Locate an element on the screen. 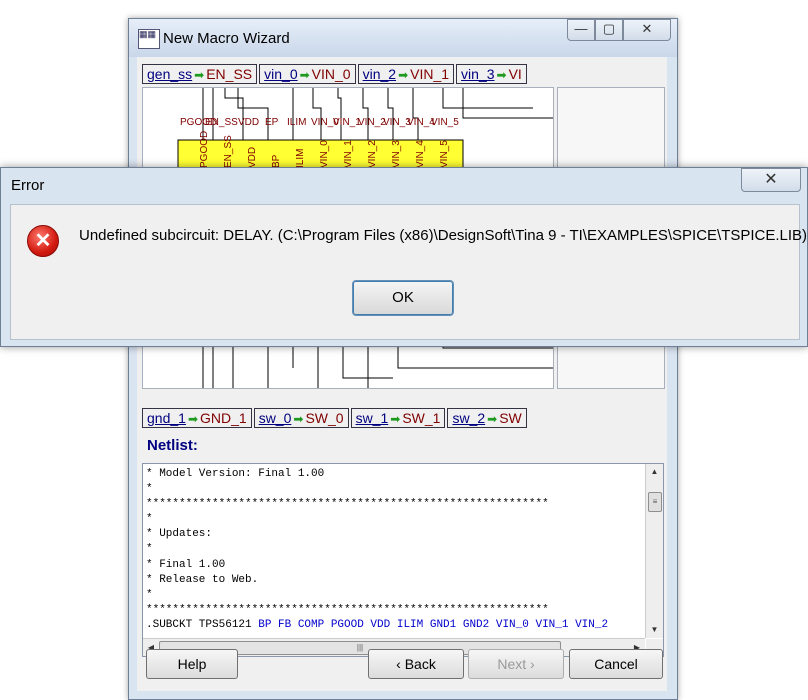  pin-label: sw_1 ➡ SW_1 is located at coordinates (398, 418).